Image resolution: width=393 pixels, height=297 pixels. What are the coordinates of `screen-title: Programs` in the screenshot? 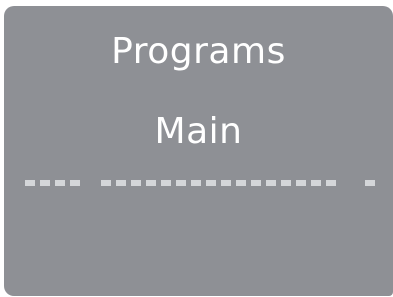 It's located at (198, 51).